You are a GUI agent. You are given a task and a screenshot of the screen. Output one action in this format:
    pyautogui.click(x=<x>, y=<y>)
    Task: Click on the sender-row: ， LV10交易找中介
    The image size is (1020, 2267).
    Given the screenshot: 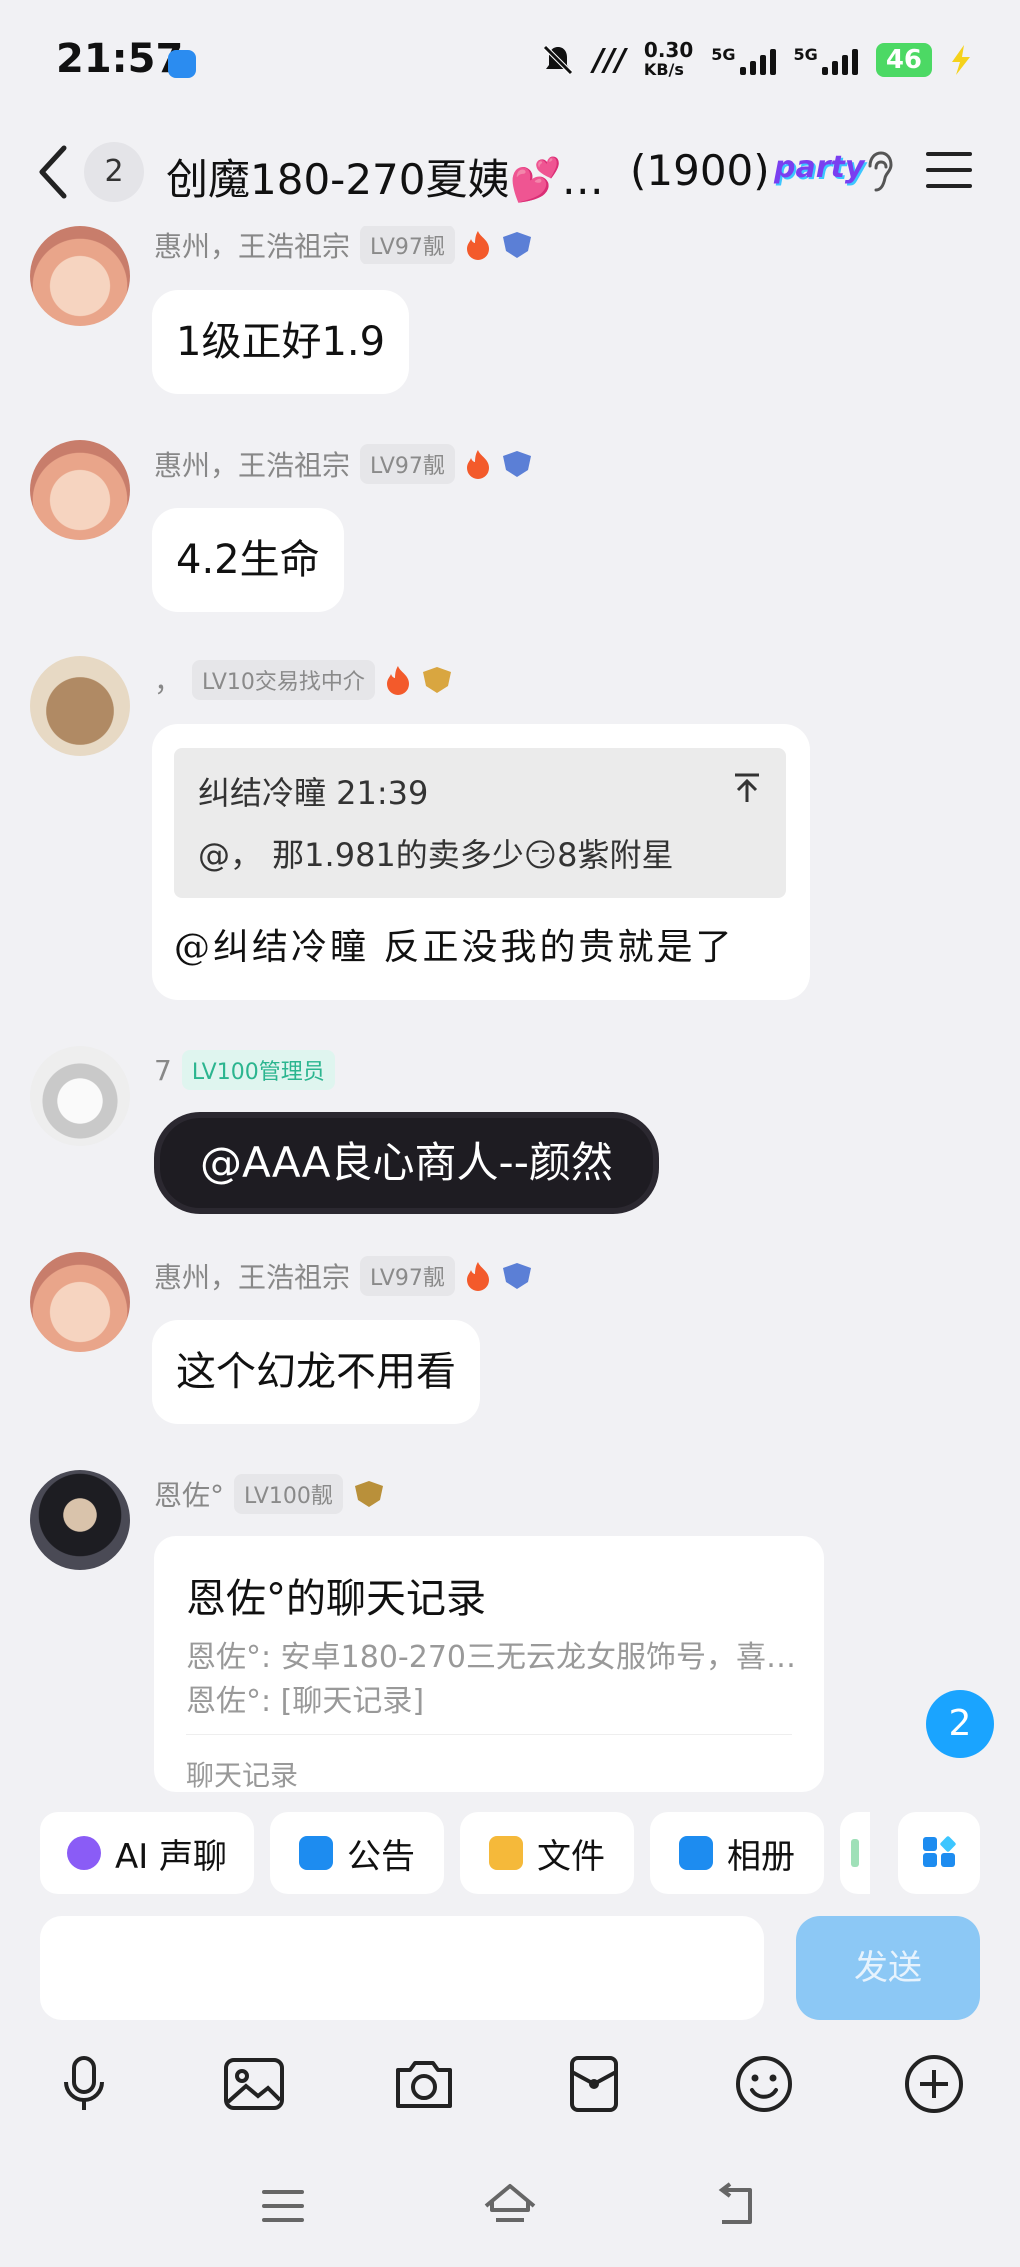 What is the action you would take?
    pyautogui.click(x=303, y=680)
    